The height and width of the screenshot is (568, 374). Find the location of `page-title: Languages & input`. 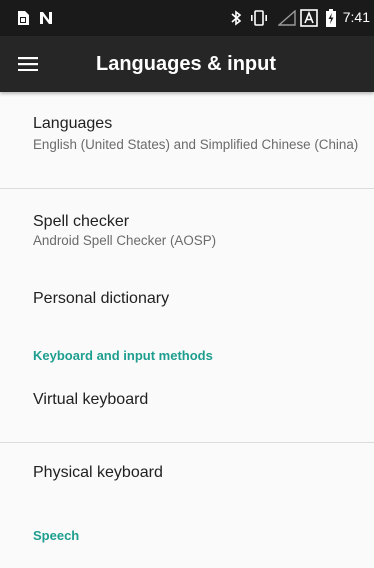

page-title: Languages & input is located at coordinates (186, 64).